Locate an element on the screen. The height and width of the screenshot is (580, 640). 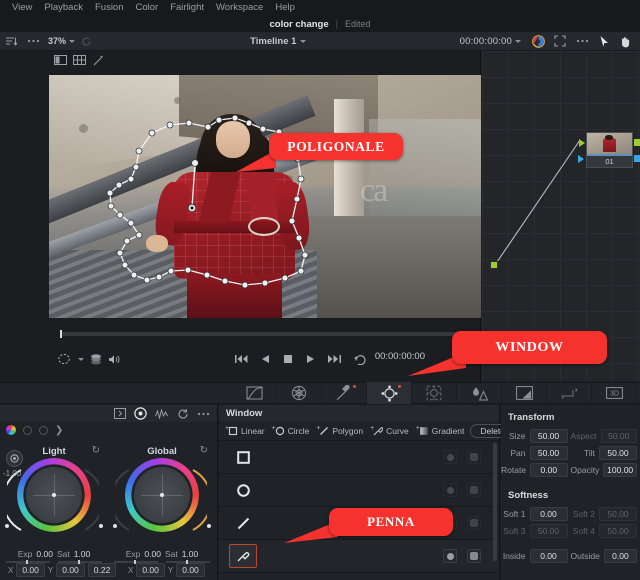
wheels-mode-icon is located at coordinates (11, 430).